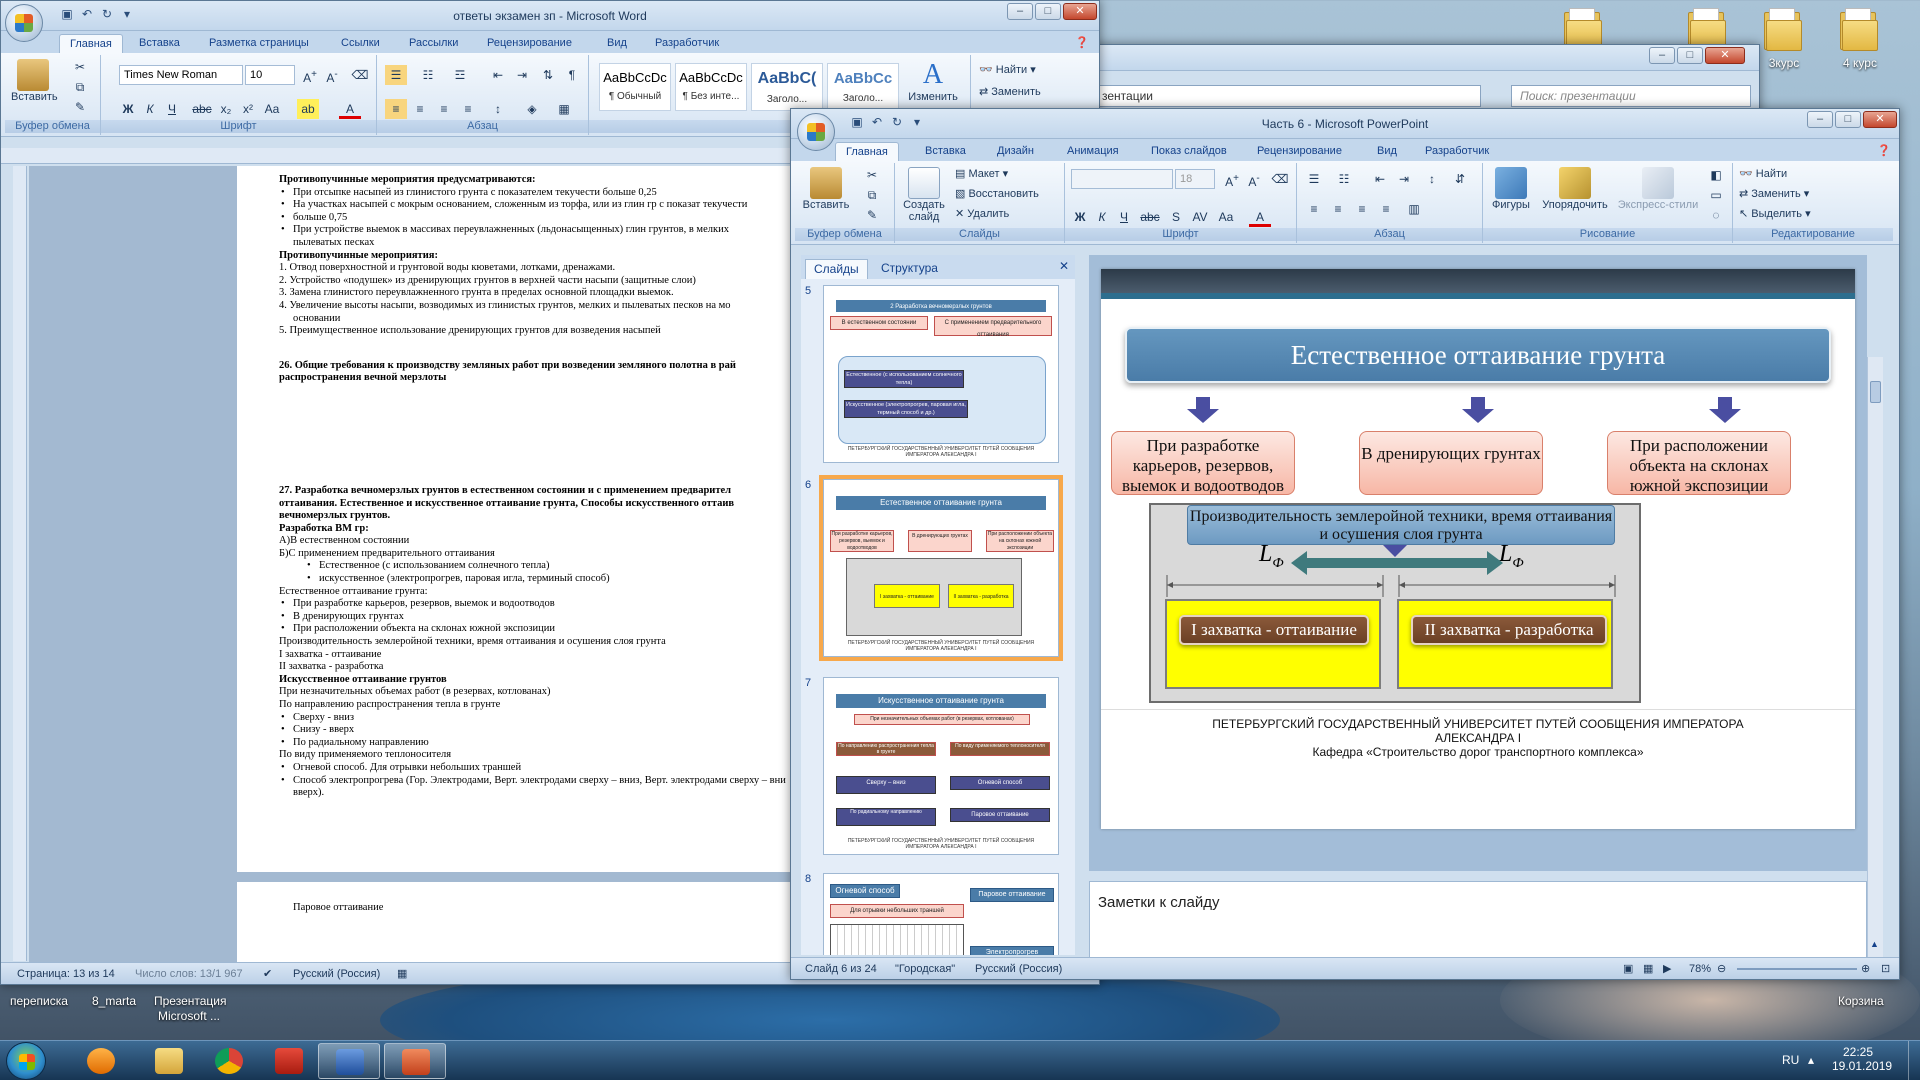 This screenshot has height=1080, width=1920. Describe the element at coordinates (1860, 39) in the screenshot. I see `desktop-folder-4kurs: 4 курс` at that location.